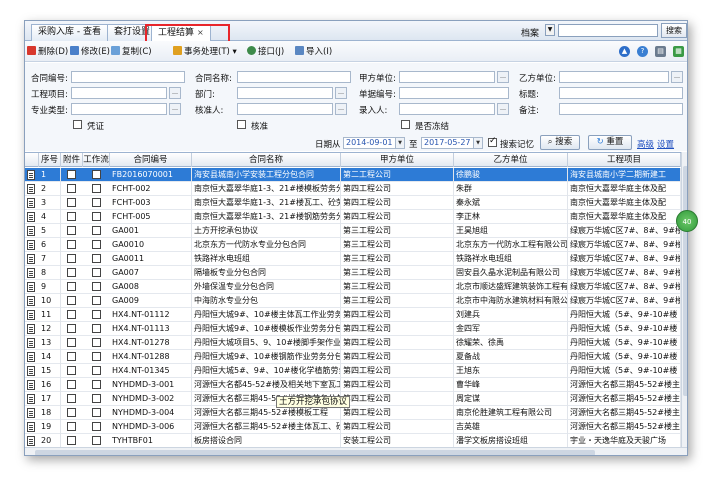 The width and height of the screenshot is (720, 498). Describe the element at coordinates (665, 144) in the screenshot. I see `settings-link: 设置` at that location.